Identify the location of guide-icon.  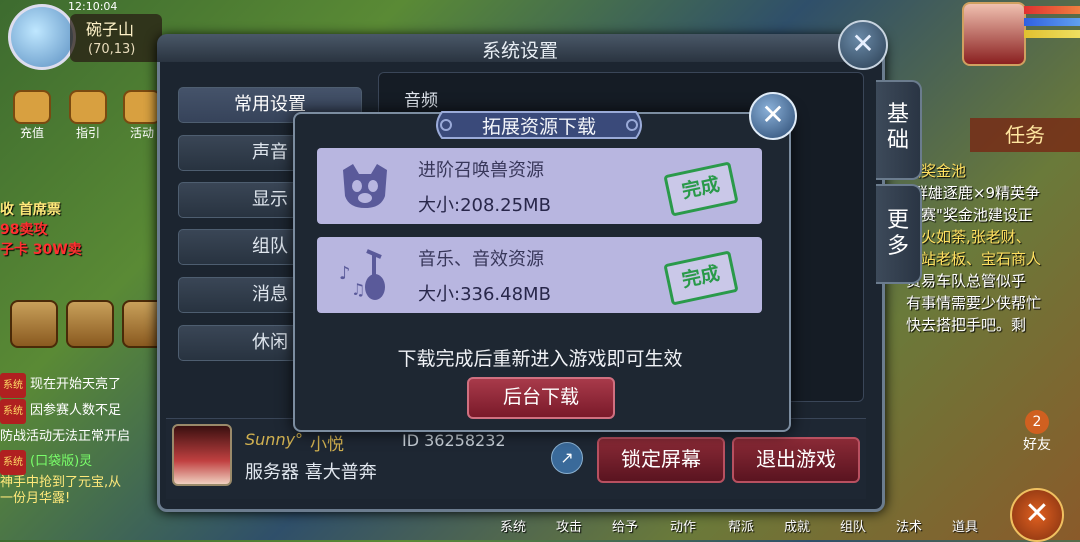
(88, 107).